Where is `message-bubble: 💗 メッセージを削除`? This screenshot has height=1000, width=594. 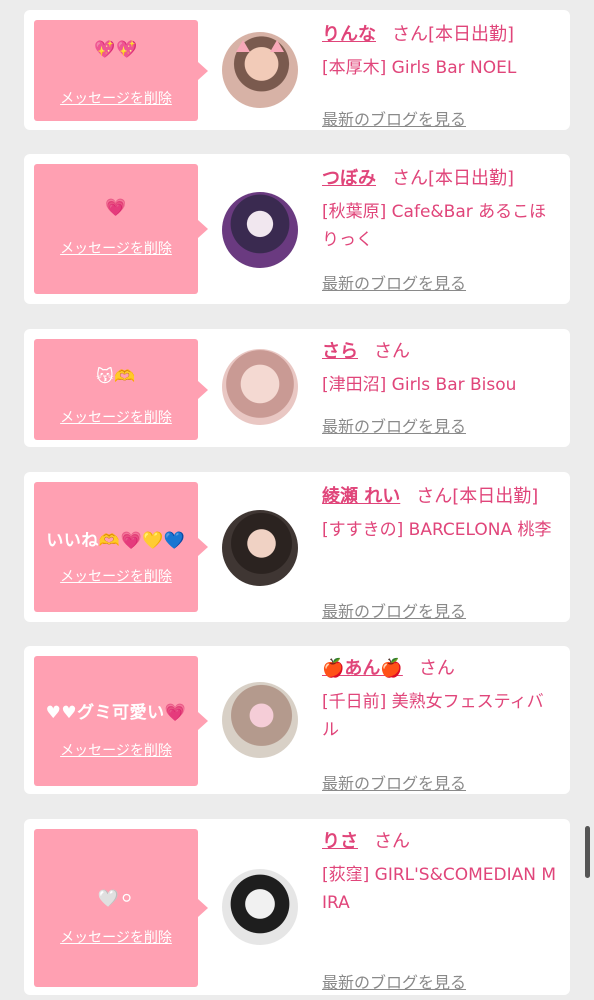 message-bubble: 💗 メッセージを削除 is located at coordinates (121, 229).